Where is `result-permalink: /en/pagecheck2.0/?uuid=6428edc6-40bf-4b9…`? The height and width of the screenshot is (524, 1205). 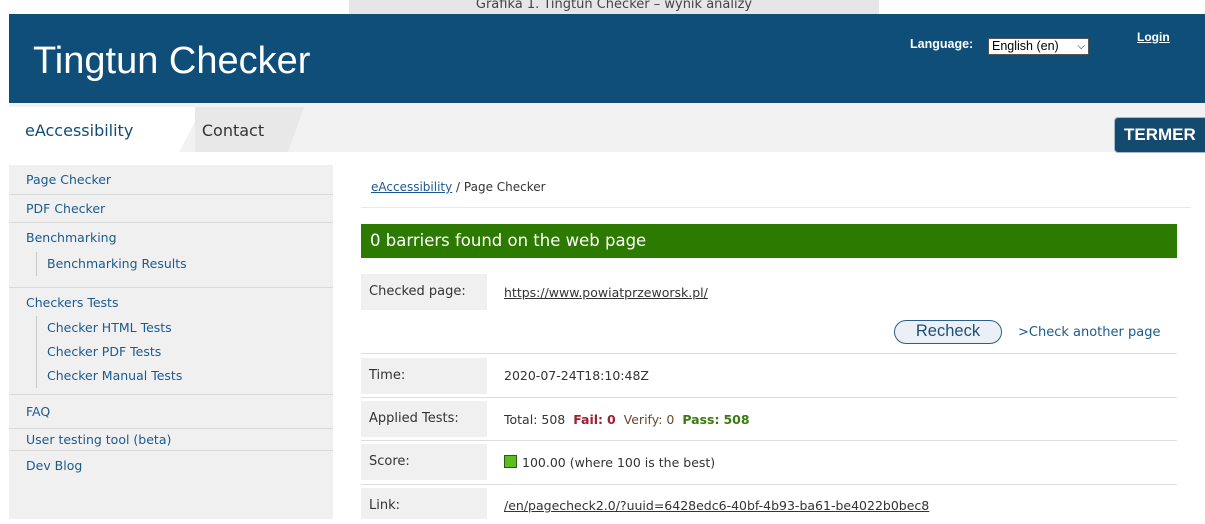 result-permalink: /en/pagecheck2.0/?uuid=6428edc6-40bf-4b9… is located at coordinates (716, 505).